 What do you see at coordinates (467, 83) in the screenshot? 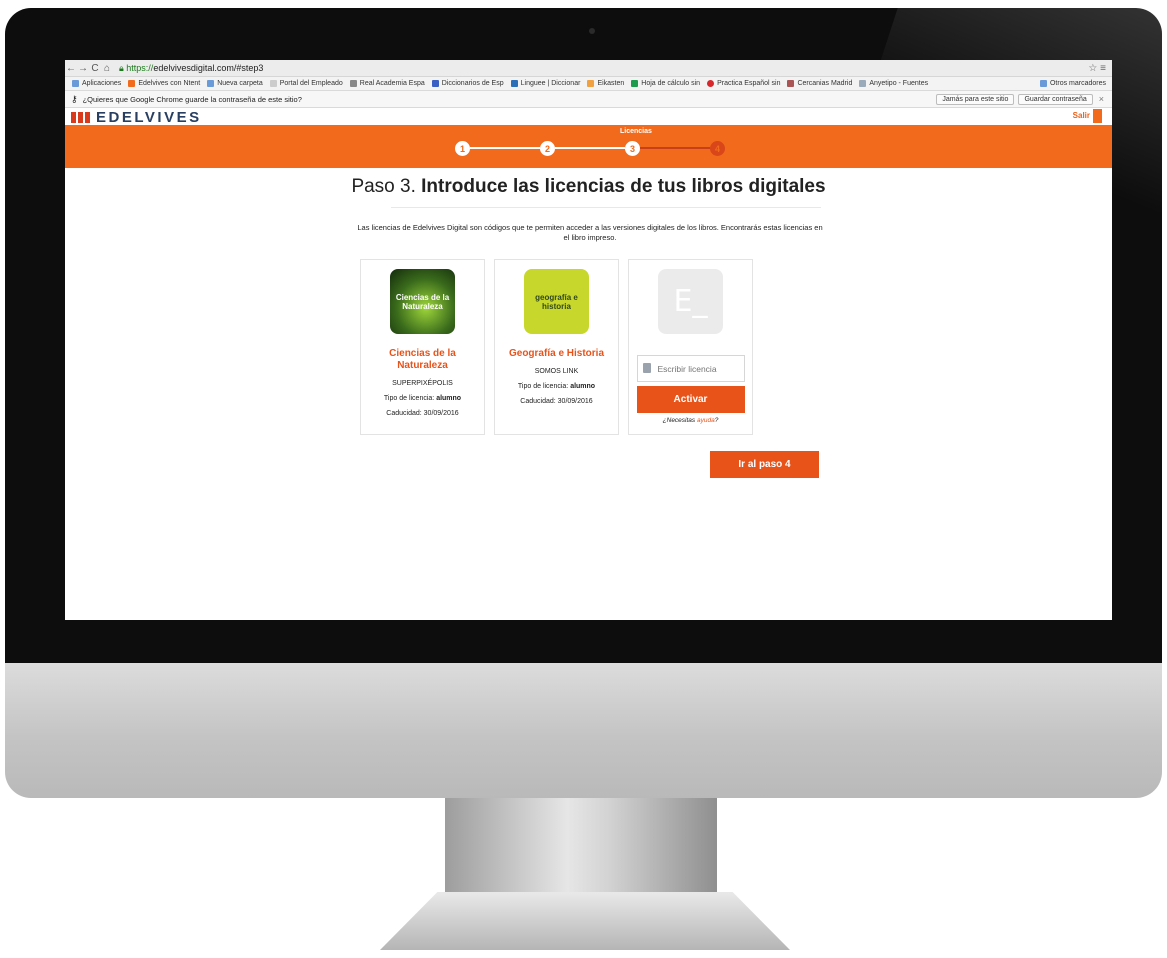
I see `bookmark-item: Diccionarios de Esp` at bounding box center [467, 83].